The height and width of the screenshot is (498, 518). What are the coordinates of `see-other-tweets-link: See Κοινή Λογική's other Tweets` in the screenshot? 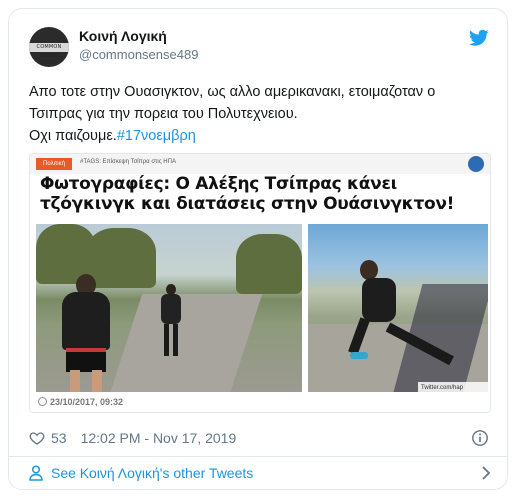 It's located at (260, 473).